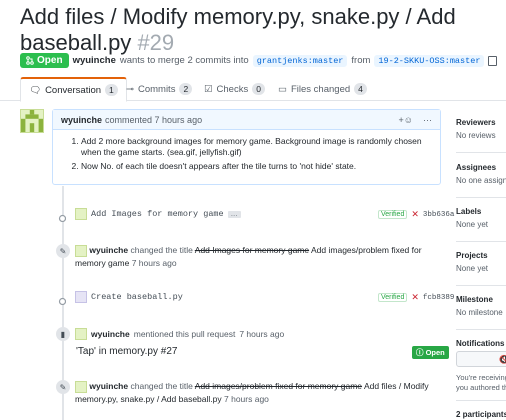  I want to click on tab-files-changed: ▭ Files changed 4, so click(322, 89).